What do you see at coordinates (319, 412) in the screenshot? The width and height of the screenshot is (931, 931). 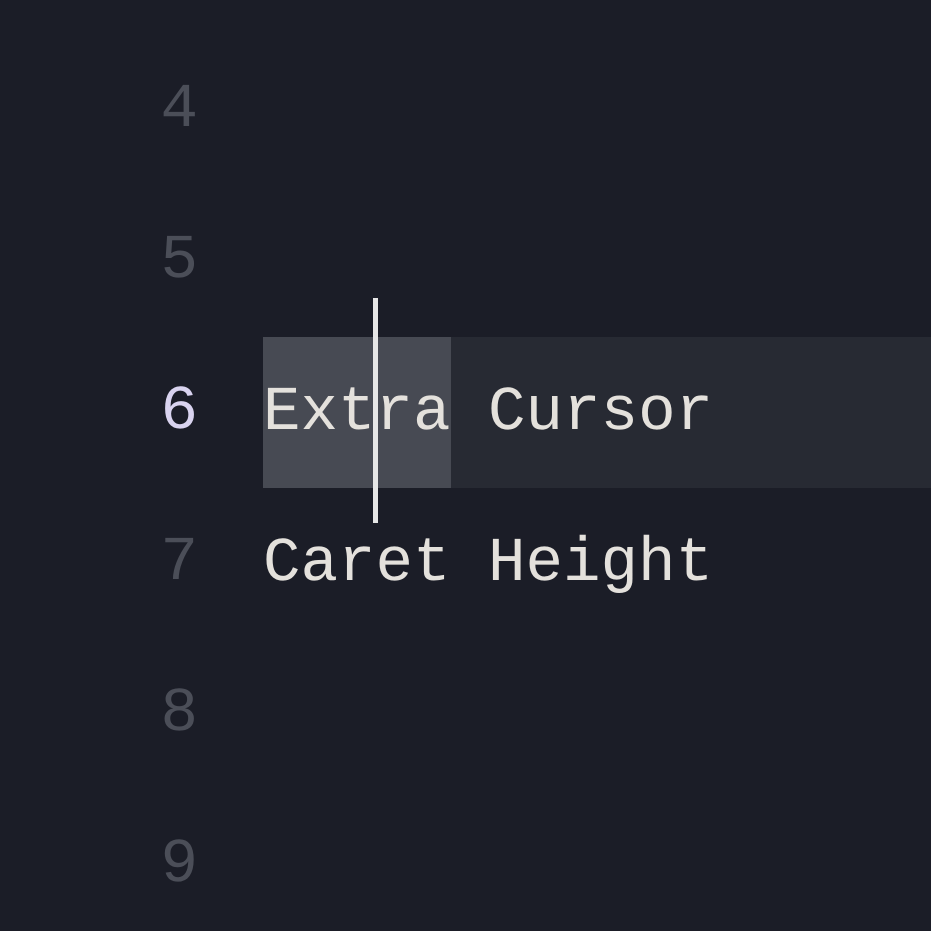 I see `selected-text: Ext` at bounding box center [319, 412].